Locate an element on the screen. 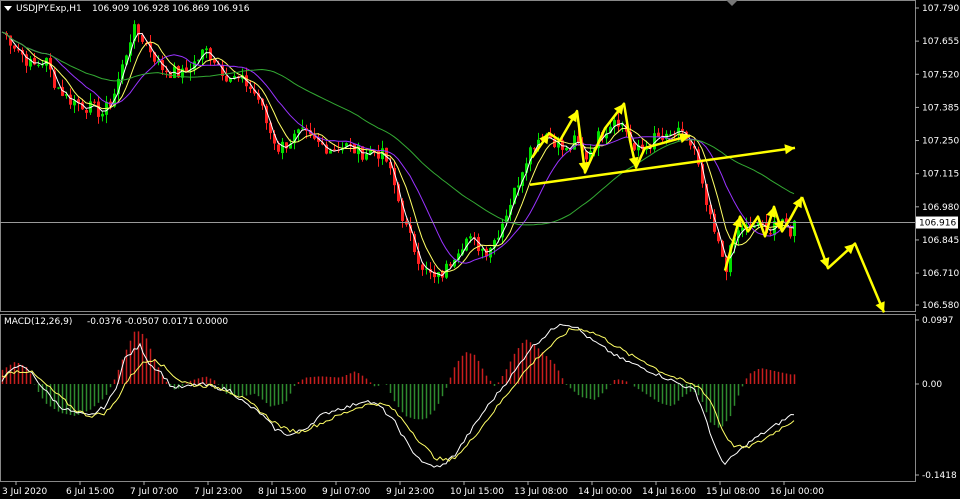  macd-title: MACD(12,26,9) is located at coordinates (38, 322).